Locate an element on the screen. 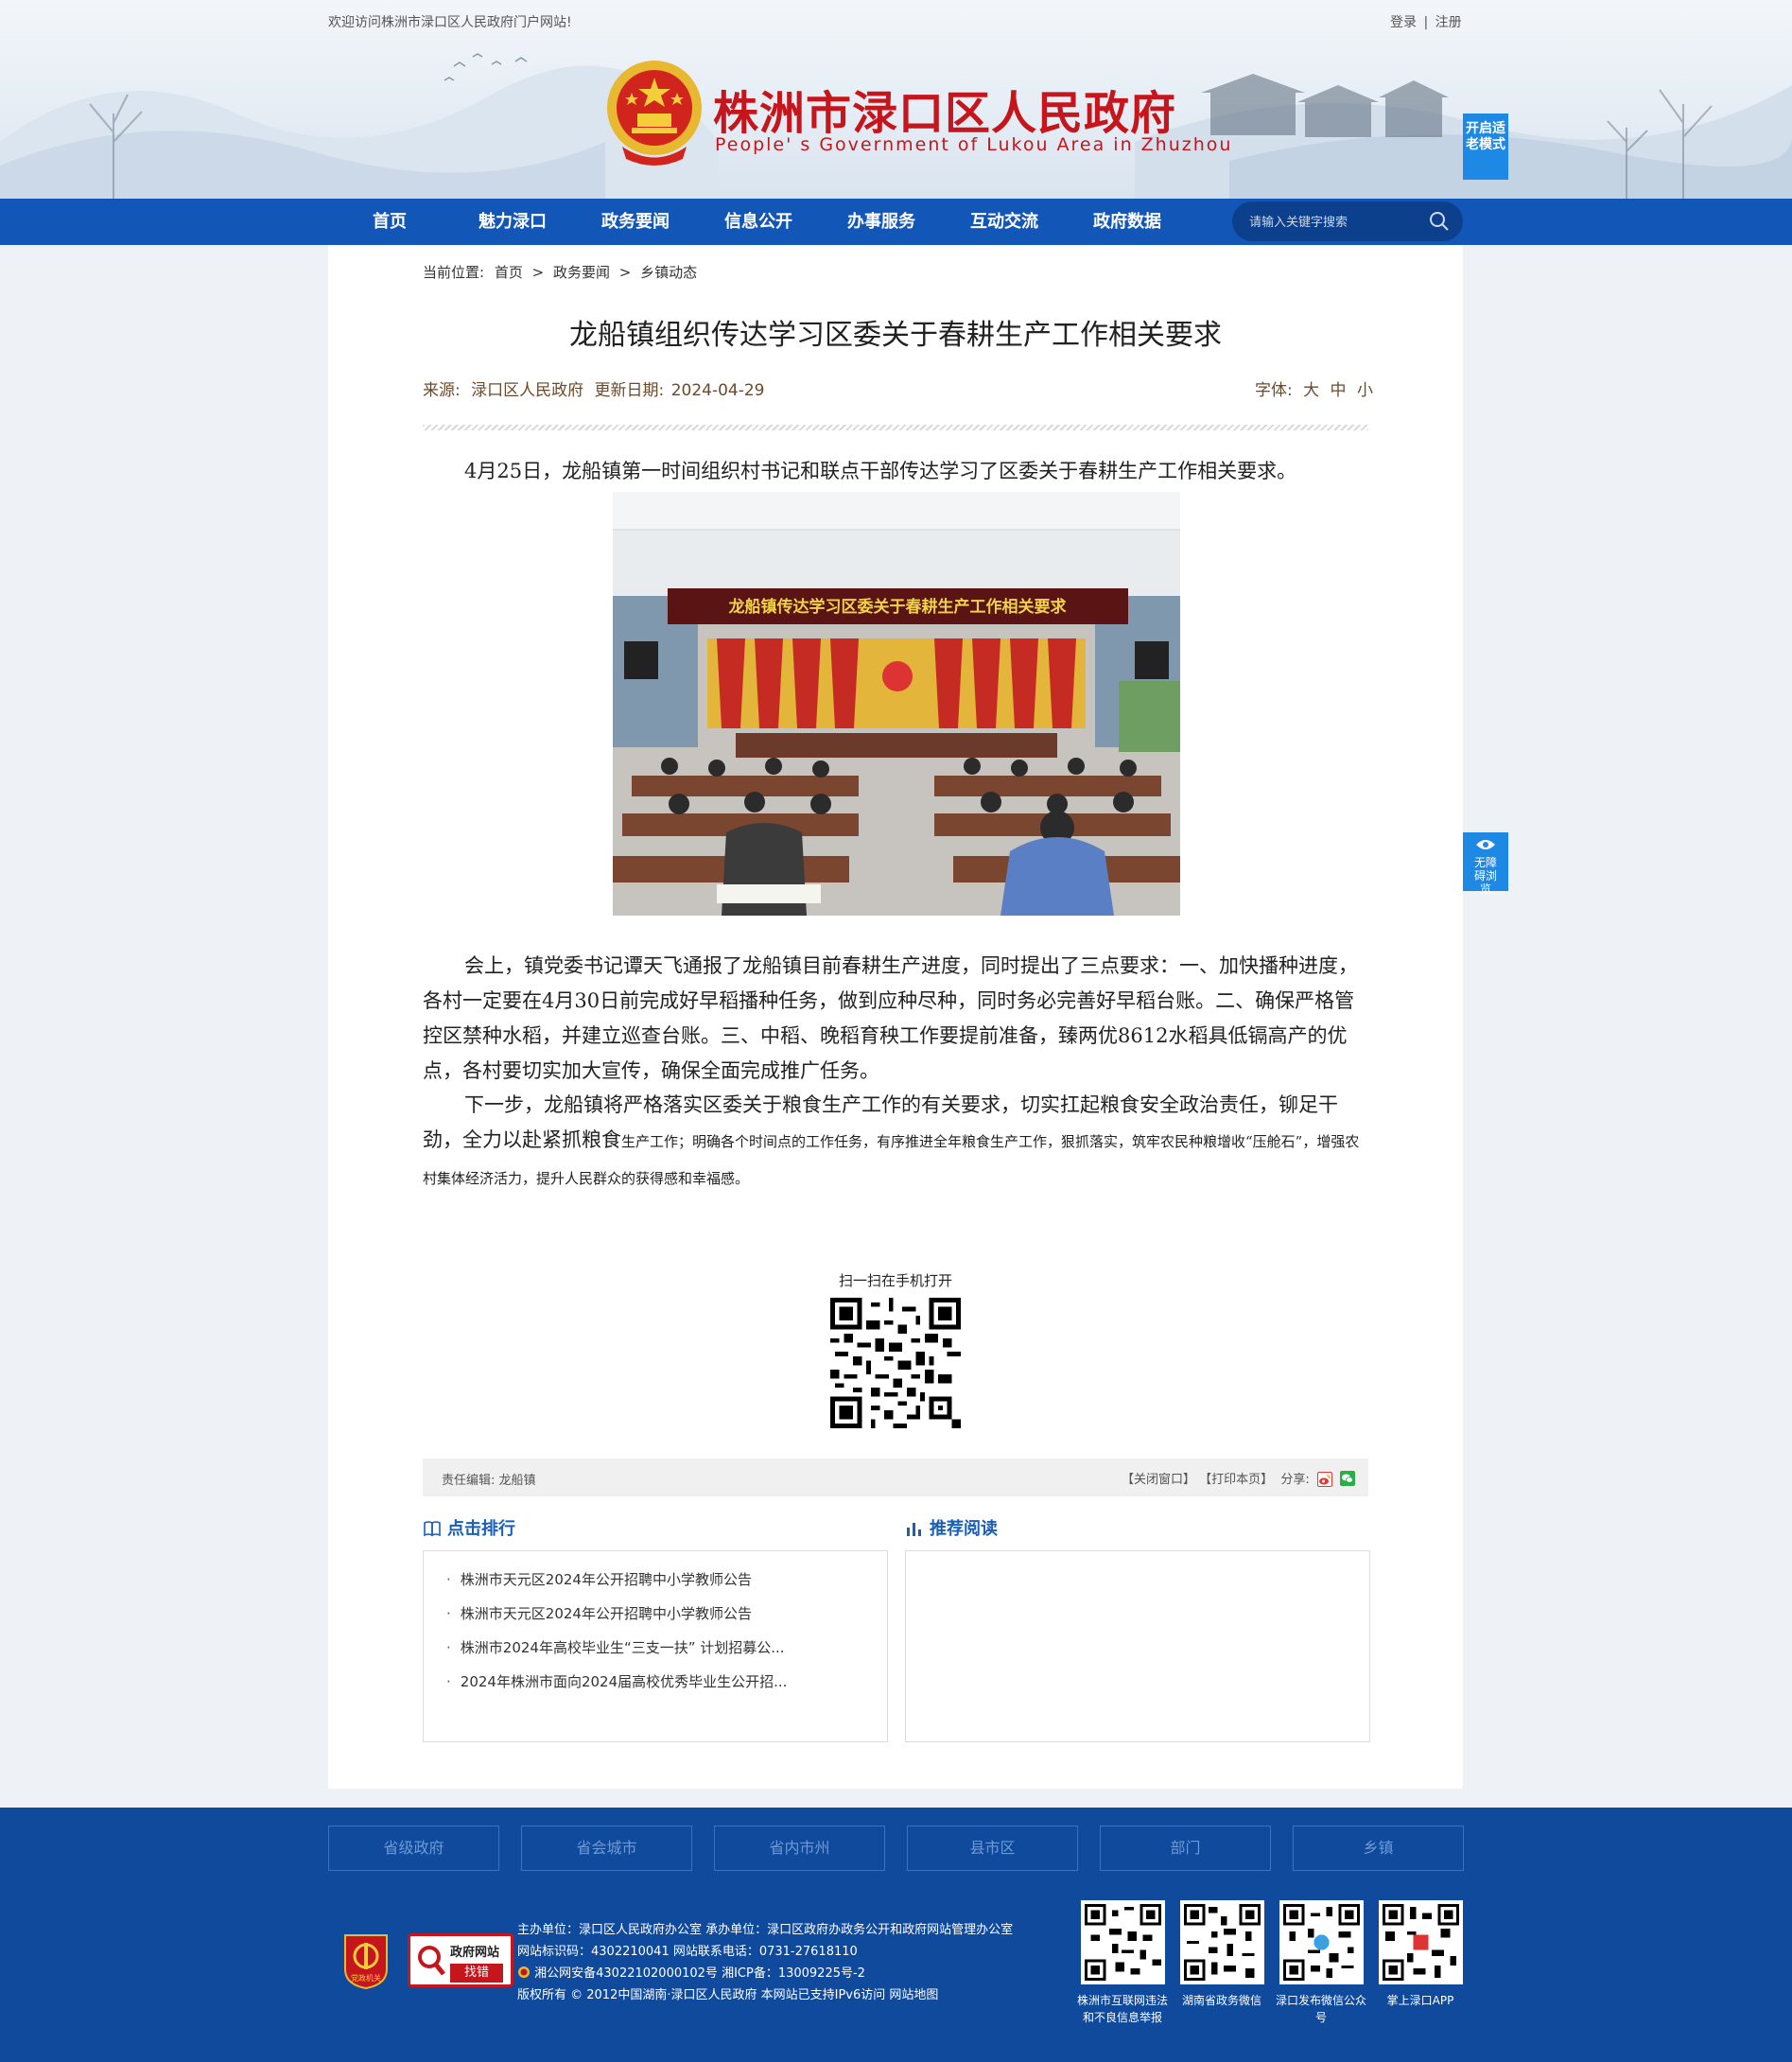 Image resolution: width=1792 pixels, height=2062 pixels. search-icon is located at coordinates (1439, 221).